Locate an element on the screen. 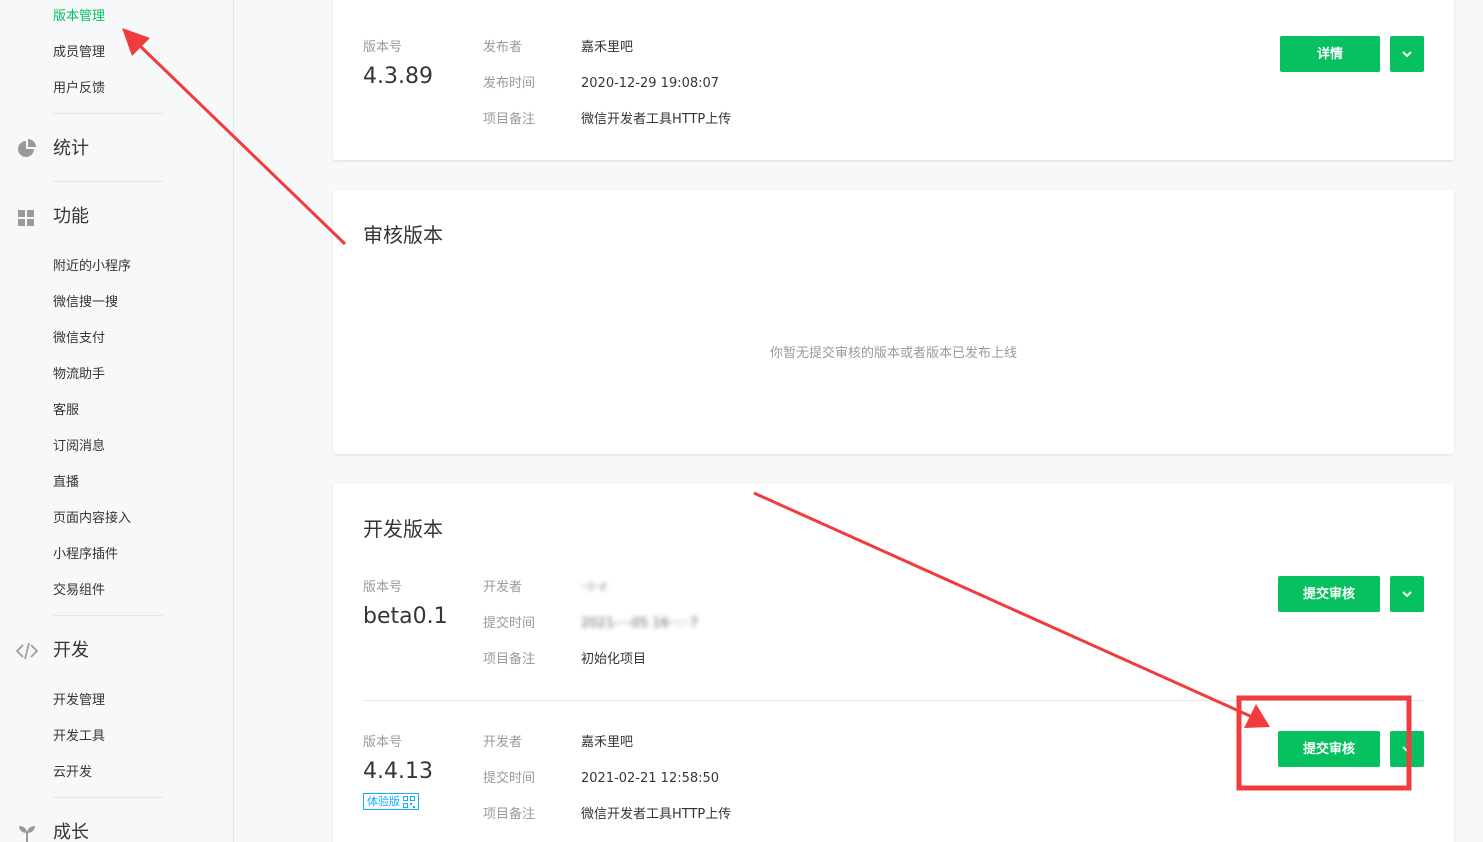 This screenshot has height=842, width=1483. sidebar-group-label: 成长 is located at coordinates (71, 832).